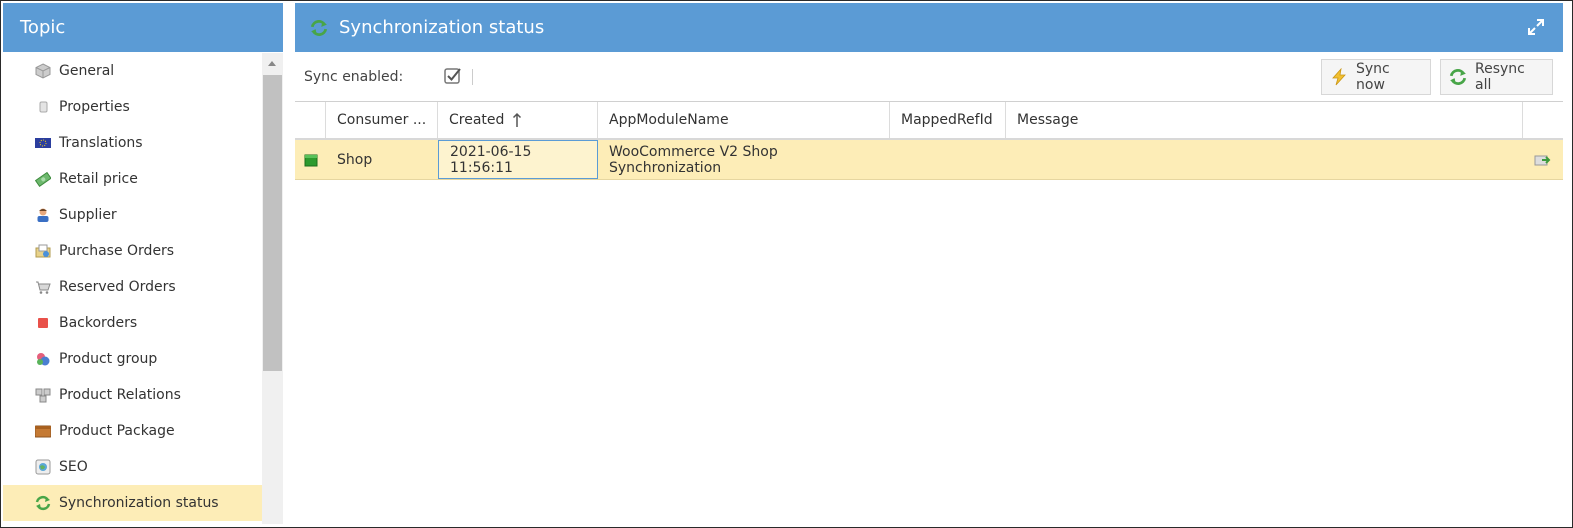 The height and width of the screenshot is (528, 1573). Describe the element at coordinates (1373, 77) in the screenshot. I see `sync-now-label: Sync now` at that location.